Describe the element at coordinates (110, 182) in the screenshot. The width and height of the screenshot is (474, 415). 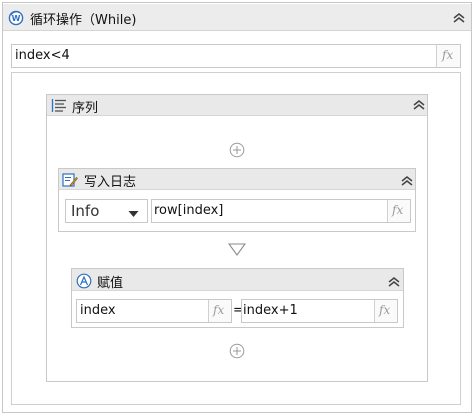
I see `log-message-title: 写入日志` at that location.